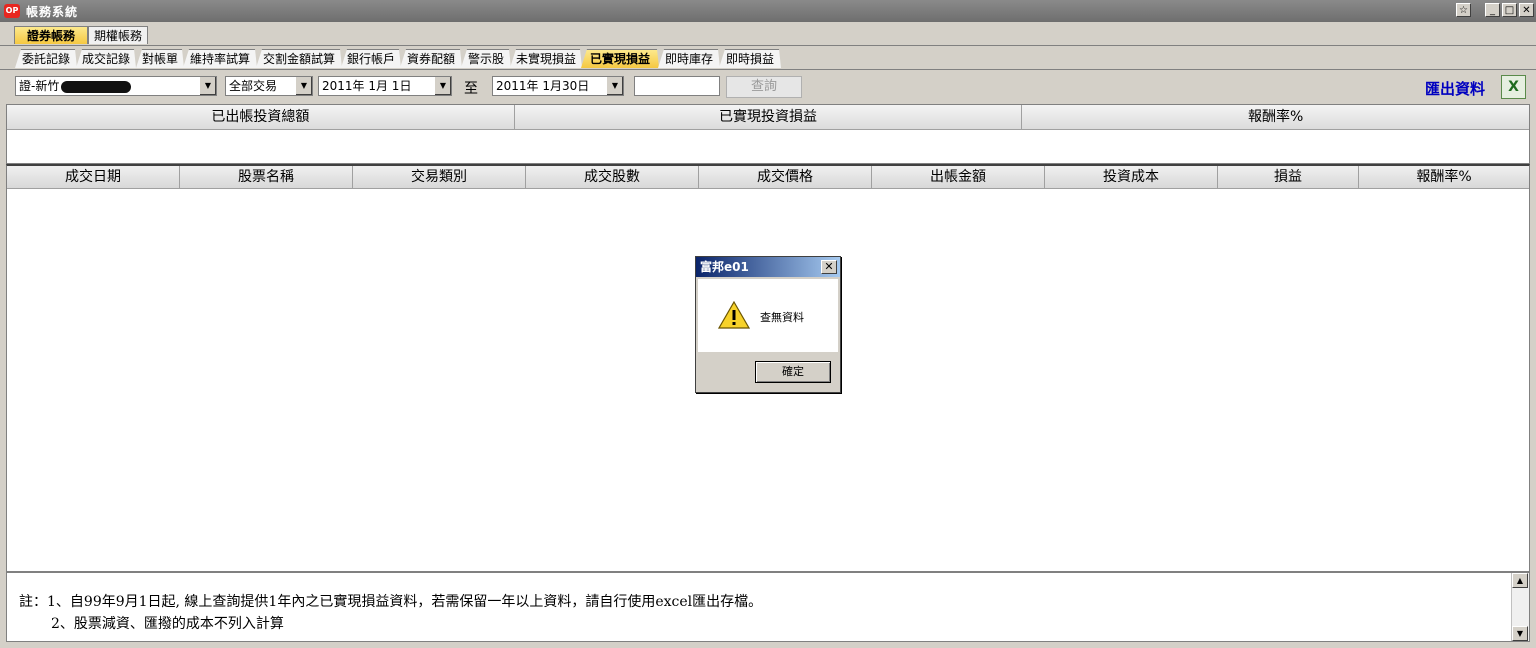 The width and height of the screenshot is (1536, 648). Describe the element at coordinates (734, 315) in the screenshot. I see `warning-icon` at that location.